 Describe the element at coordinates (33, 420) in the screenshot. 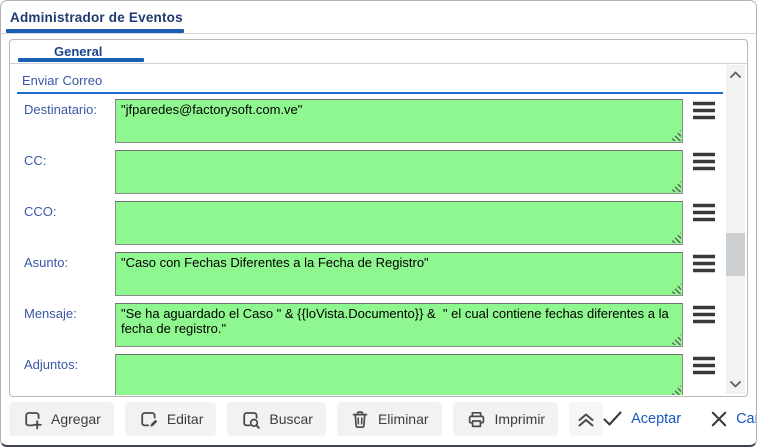

I see `add-square-icon` at that location.